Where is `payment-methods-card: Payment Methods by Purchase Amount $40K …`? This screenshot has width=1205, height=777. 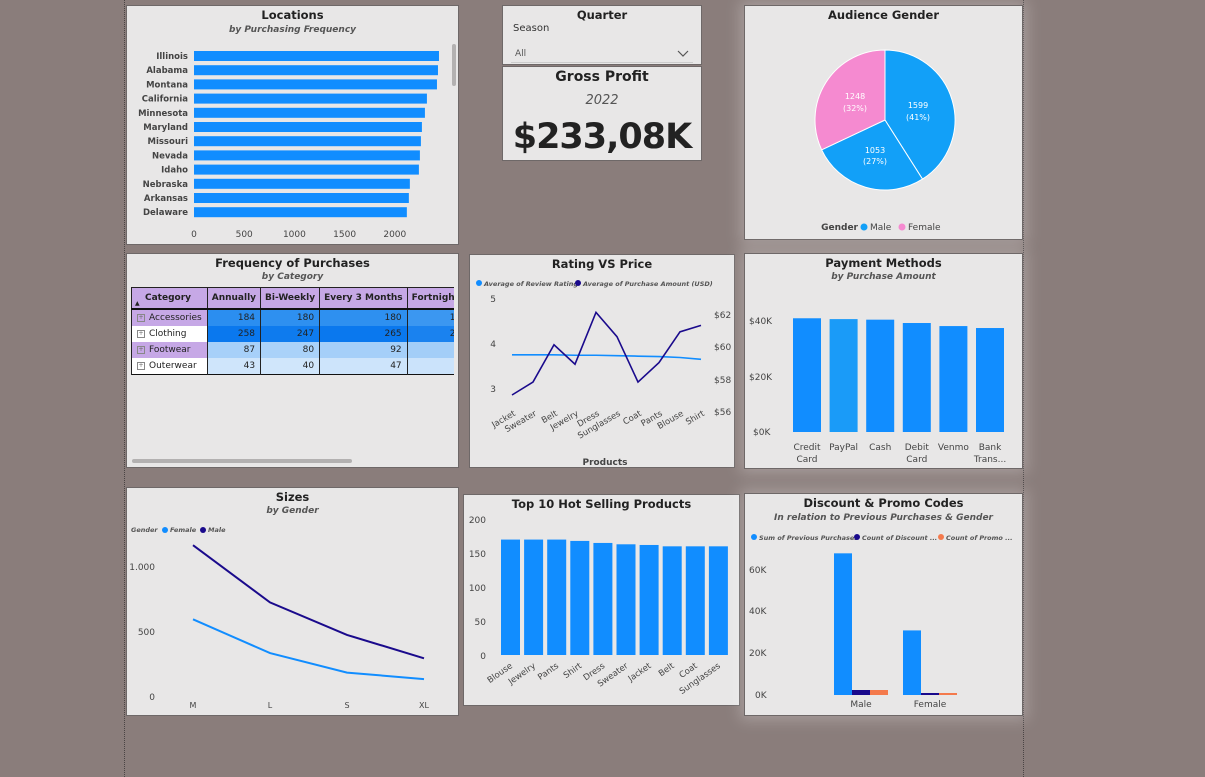
payment-methods-card: Payment Methods by Purchase Amount $40K … is located at coordinates (883, 361).